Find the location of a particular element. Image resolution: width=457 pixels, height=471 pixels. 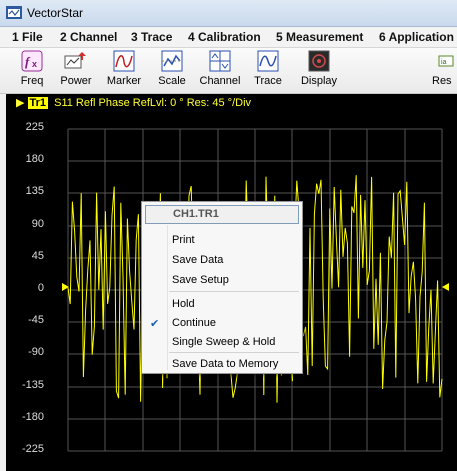

channel-button: Channel is located at coordinates (220, 71).